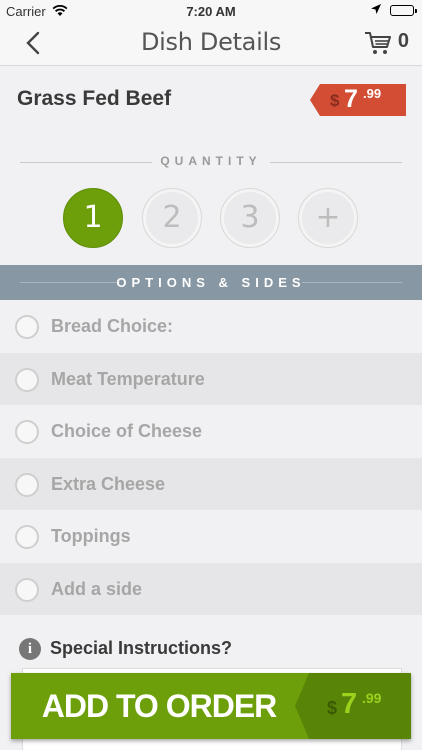 This screenshot has height=750, width=422. Describe the element at coordinates (211, 483) in the screenshot. I see `option-row-extra-cheese: Extra Cheese` at that location.